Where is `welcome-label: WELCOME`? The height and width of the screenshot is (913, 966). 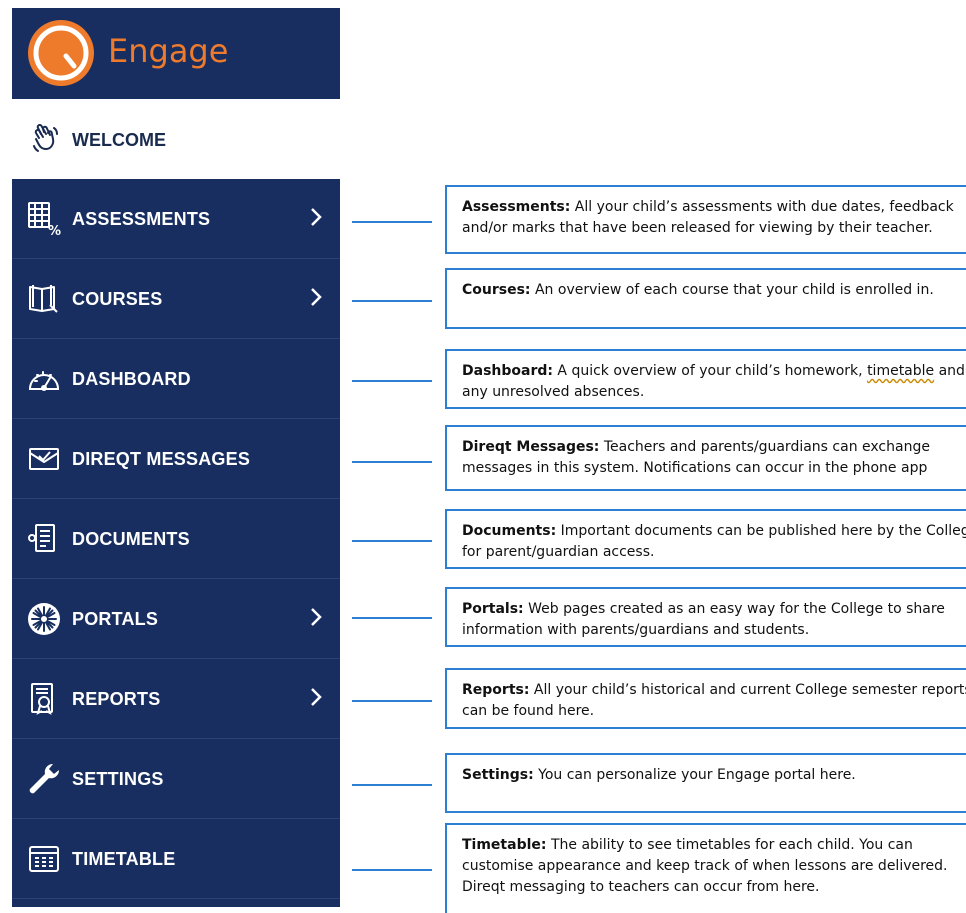
welcome-label: WELCOME is located at coordinates (119, 140).